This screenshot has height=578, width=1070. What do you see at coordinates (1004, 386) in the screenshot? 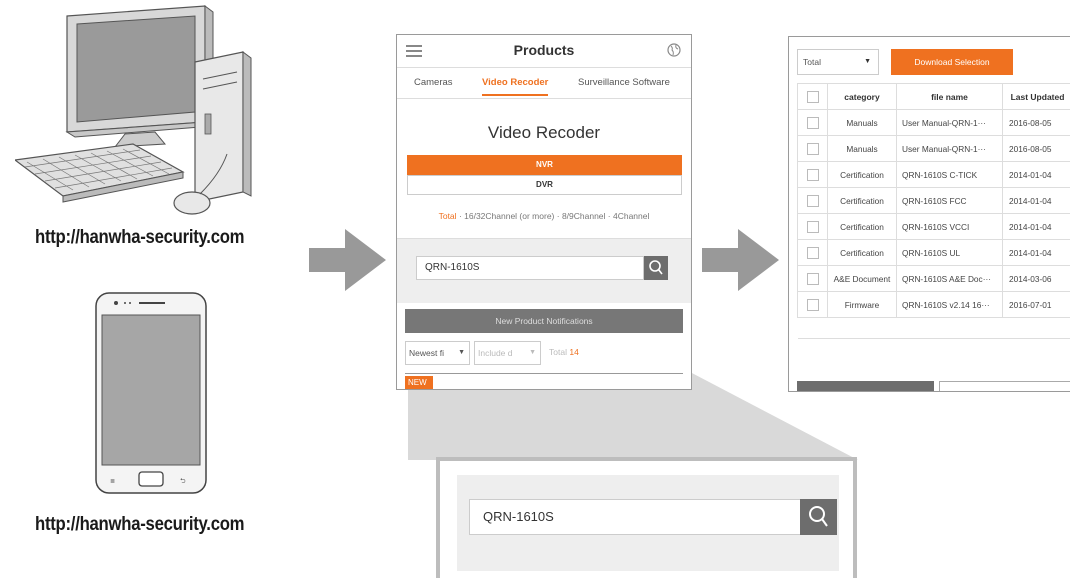
I see `list-button: List` at bounding box center [1004, 386].